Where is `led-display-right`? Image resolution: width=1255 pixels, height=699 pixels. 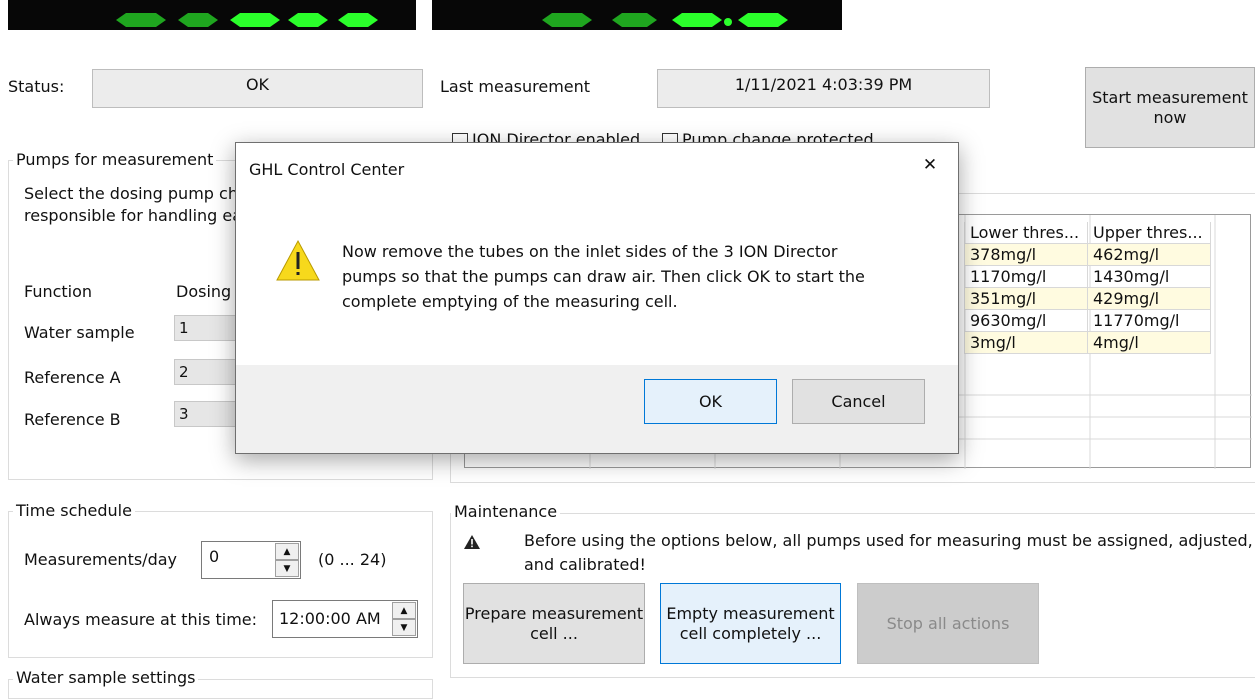 led-display-right is located at coordinates (637, 15).